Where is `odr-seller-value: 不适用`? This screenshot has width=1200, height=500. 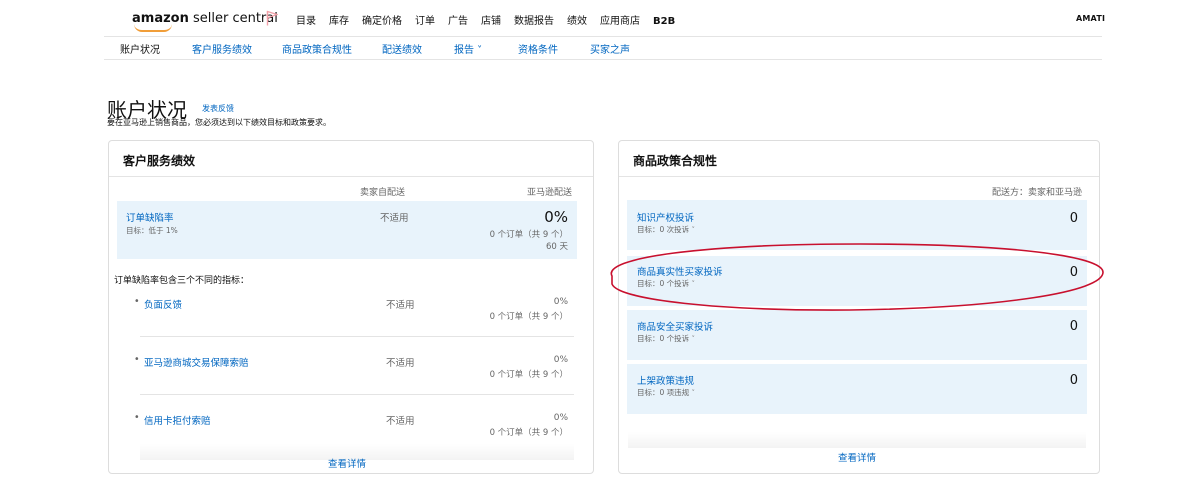
odr-seller-value: 不适用 is located at coordinates (394, 218).